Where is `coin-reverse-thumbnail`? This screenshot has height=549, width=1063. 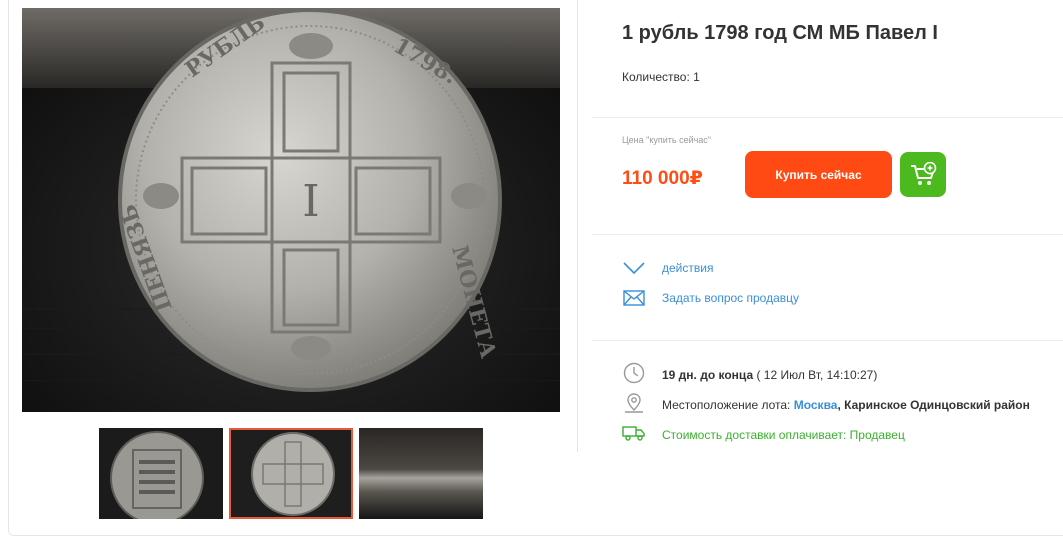
coin-reverse-thumbnail is located at coordinates (161, 473).